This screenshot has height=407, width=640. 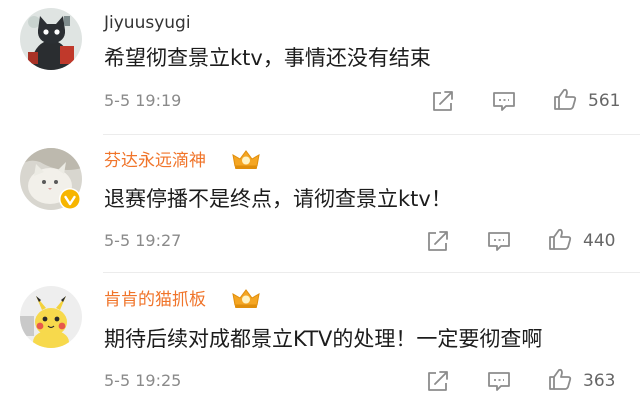 I want to click on comment-text: 期待后续对成都景立KTV的处理！一定要彻查啊, so click(x=323, y=339).